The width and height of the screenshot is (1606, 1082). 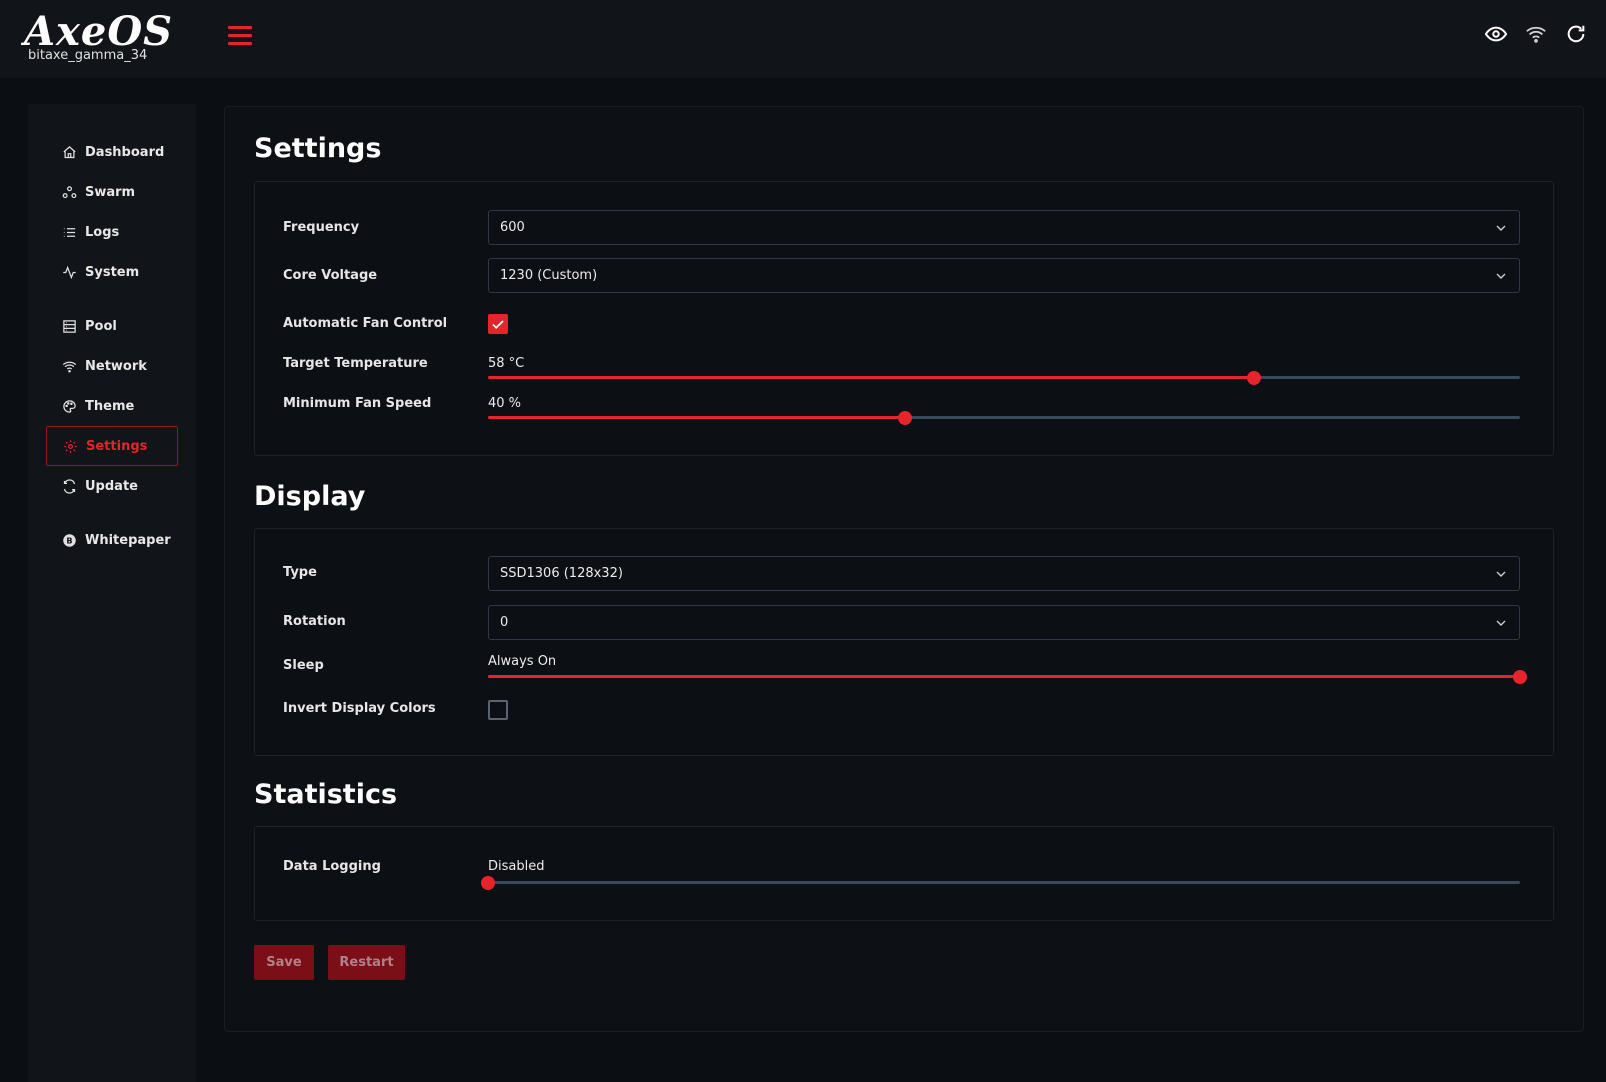 What do you see at coordinates (561, 573) in the screenshot?
I see `display-type-value: SSD1306 (128x32)` at bounding box center [561, 573].